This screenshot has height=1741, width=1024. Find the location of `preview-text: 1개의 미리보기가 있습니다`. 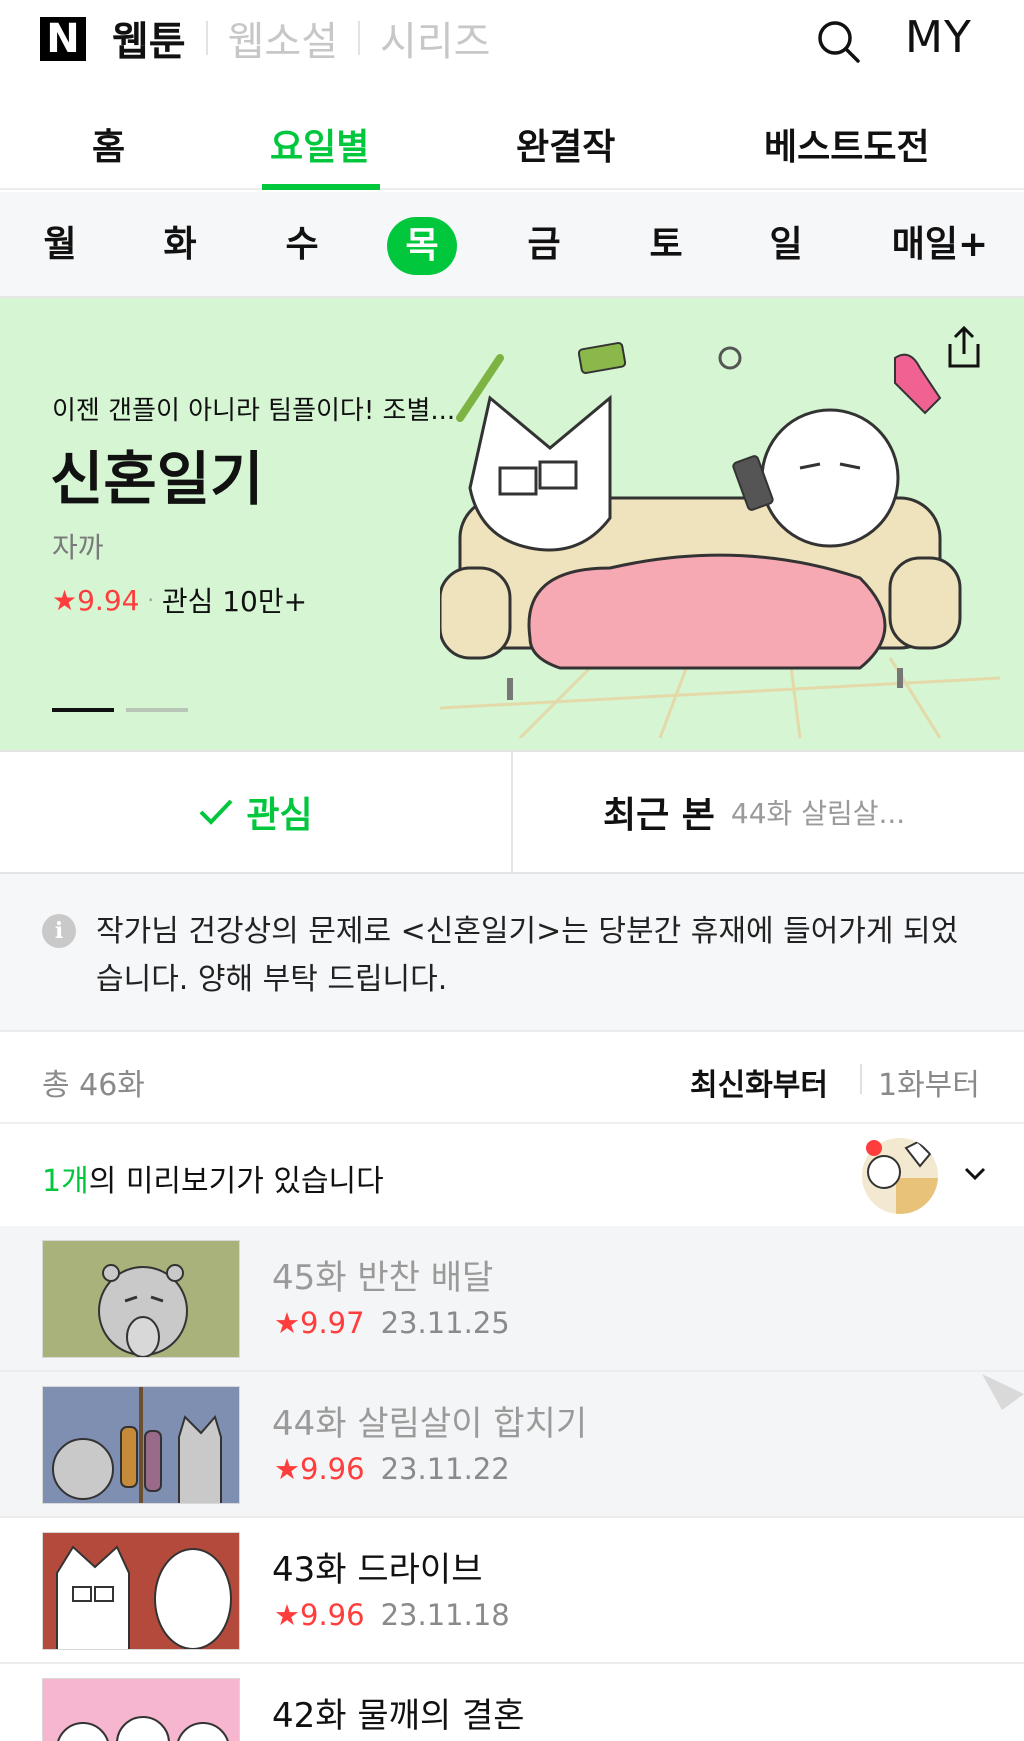

preview-text: 1개의 미리보기가 있습니다 is located at coordinates (213, 1178).